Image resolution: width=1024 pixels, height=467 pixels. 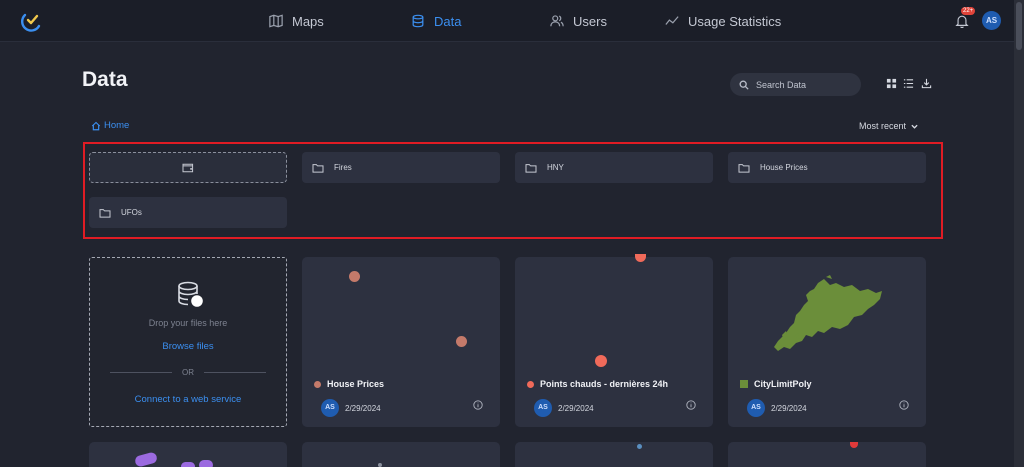 What do you see at coordinates (908, 83) in the screenshot?
I see `list-view-icon` at bounding box center [908, 83].